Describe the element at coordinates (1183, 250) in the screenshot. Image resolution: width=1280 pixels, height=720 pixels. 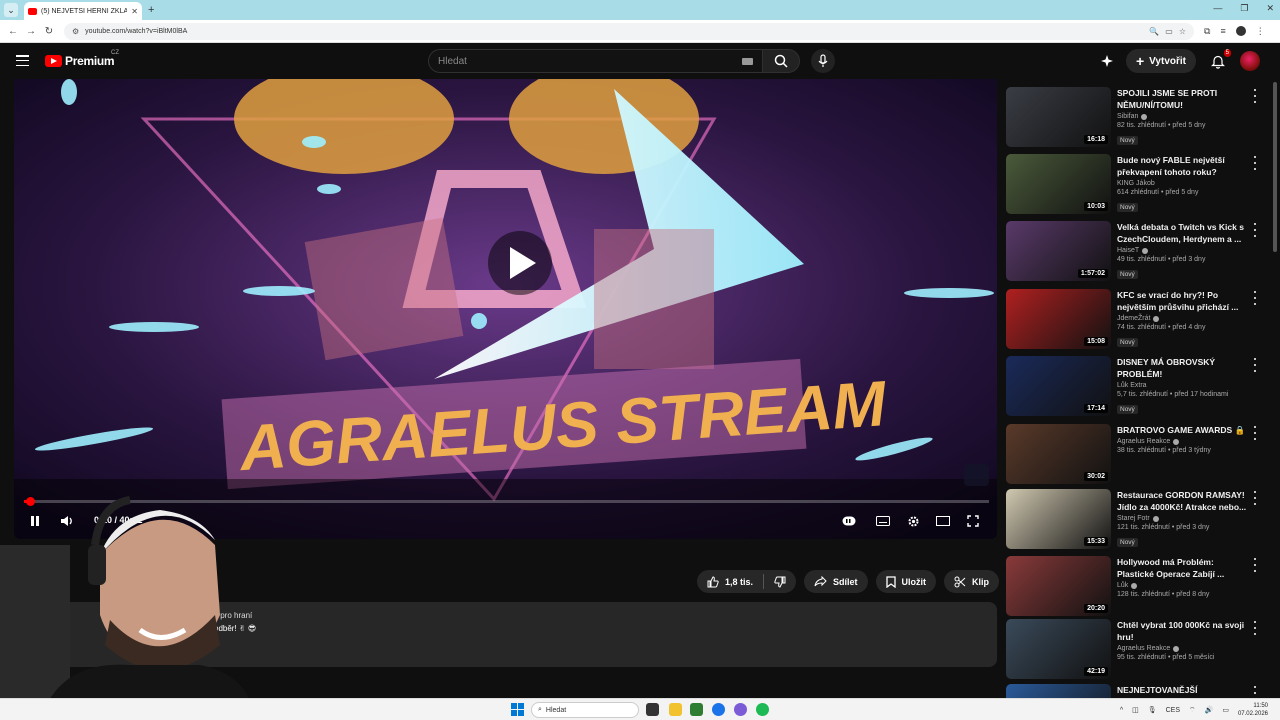
I see `channel-name-row: HaiseT` at that location.